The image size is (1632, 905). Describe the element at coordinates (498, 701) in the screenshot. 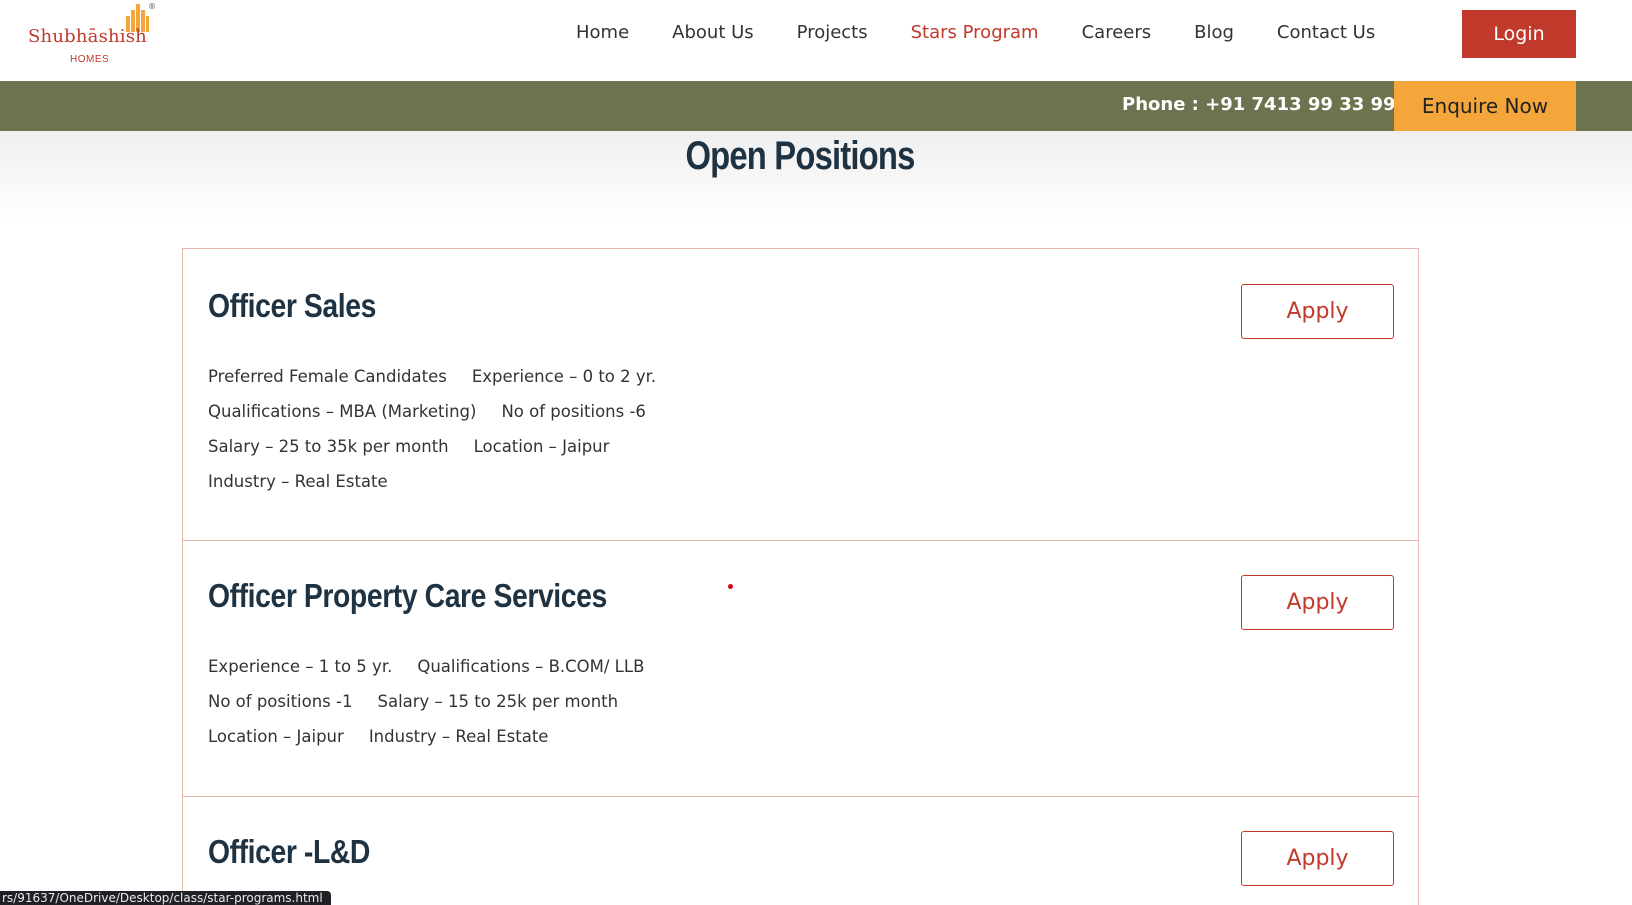

I see `detail-item: Salary – 15 to 25k per month` at that location.